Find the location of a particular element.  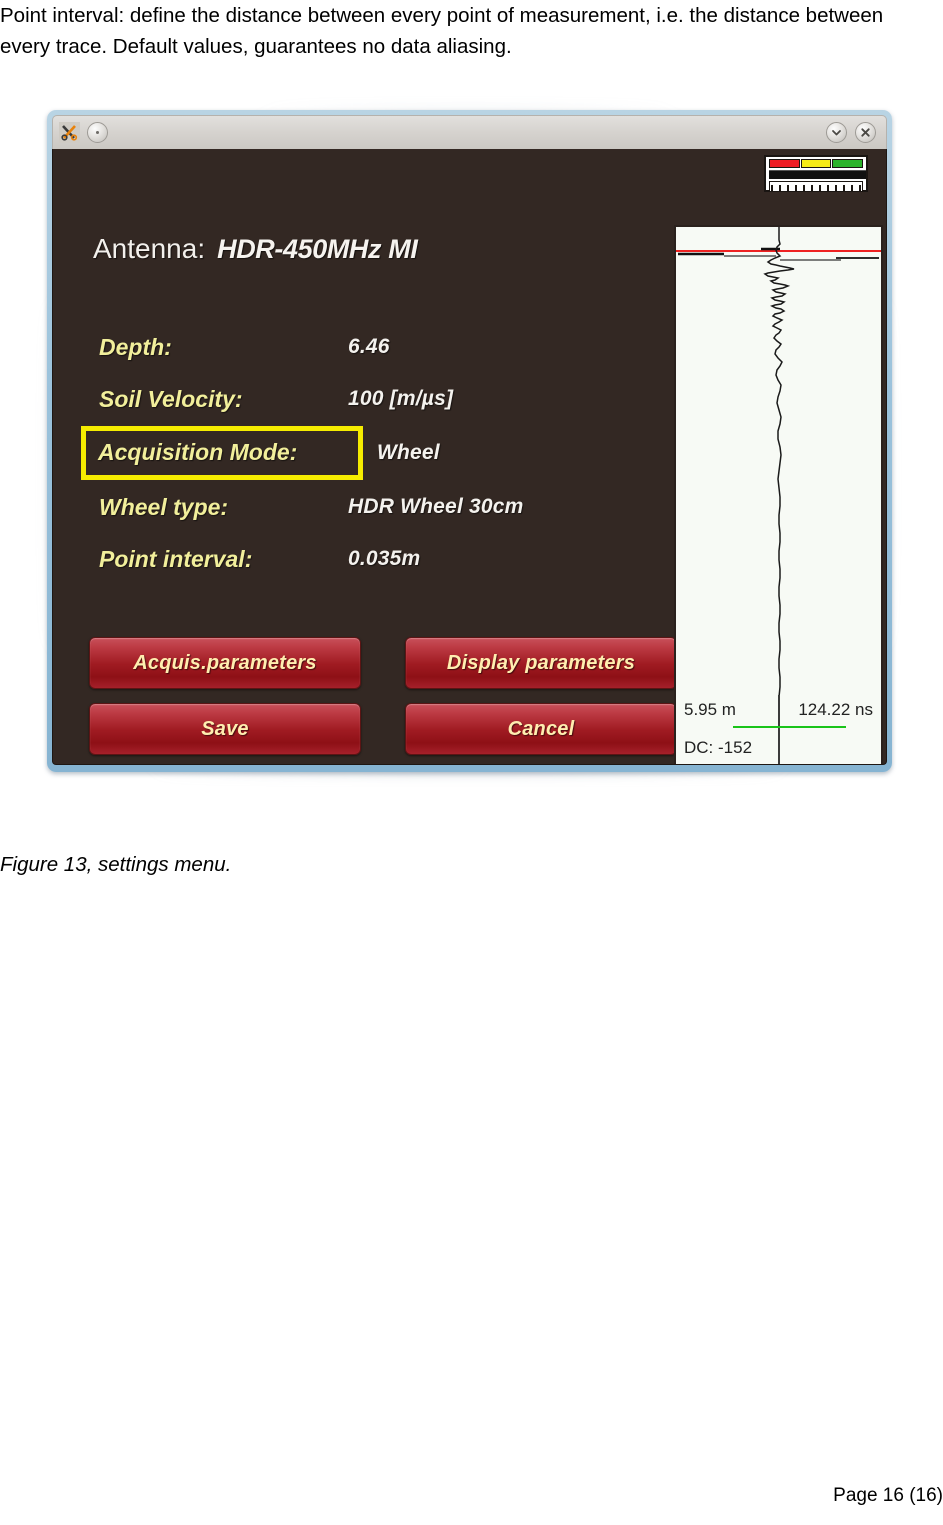

signal-ruler is located at coordinates (816, 186).